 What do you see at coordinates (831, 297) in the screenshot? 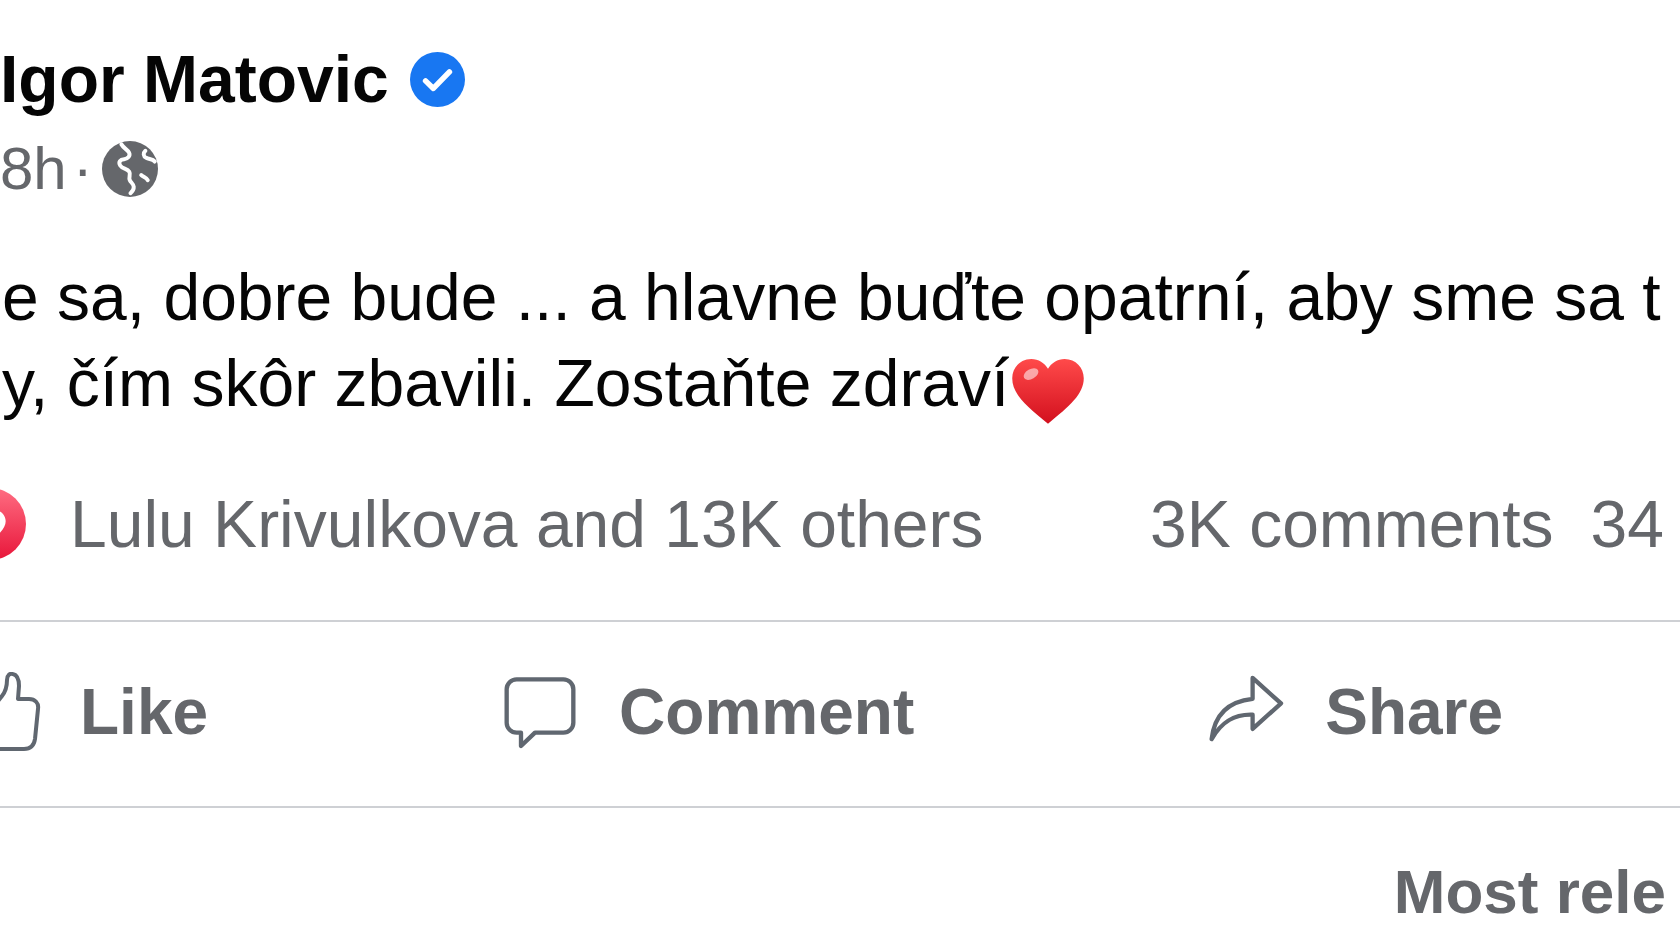
I see `post-text-line: e sa, dobre bude ... a hlavne buďte opatrní, aby sme sa t` at bounding box center [831, 297].